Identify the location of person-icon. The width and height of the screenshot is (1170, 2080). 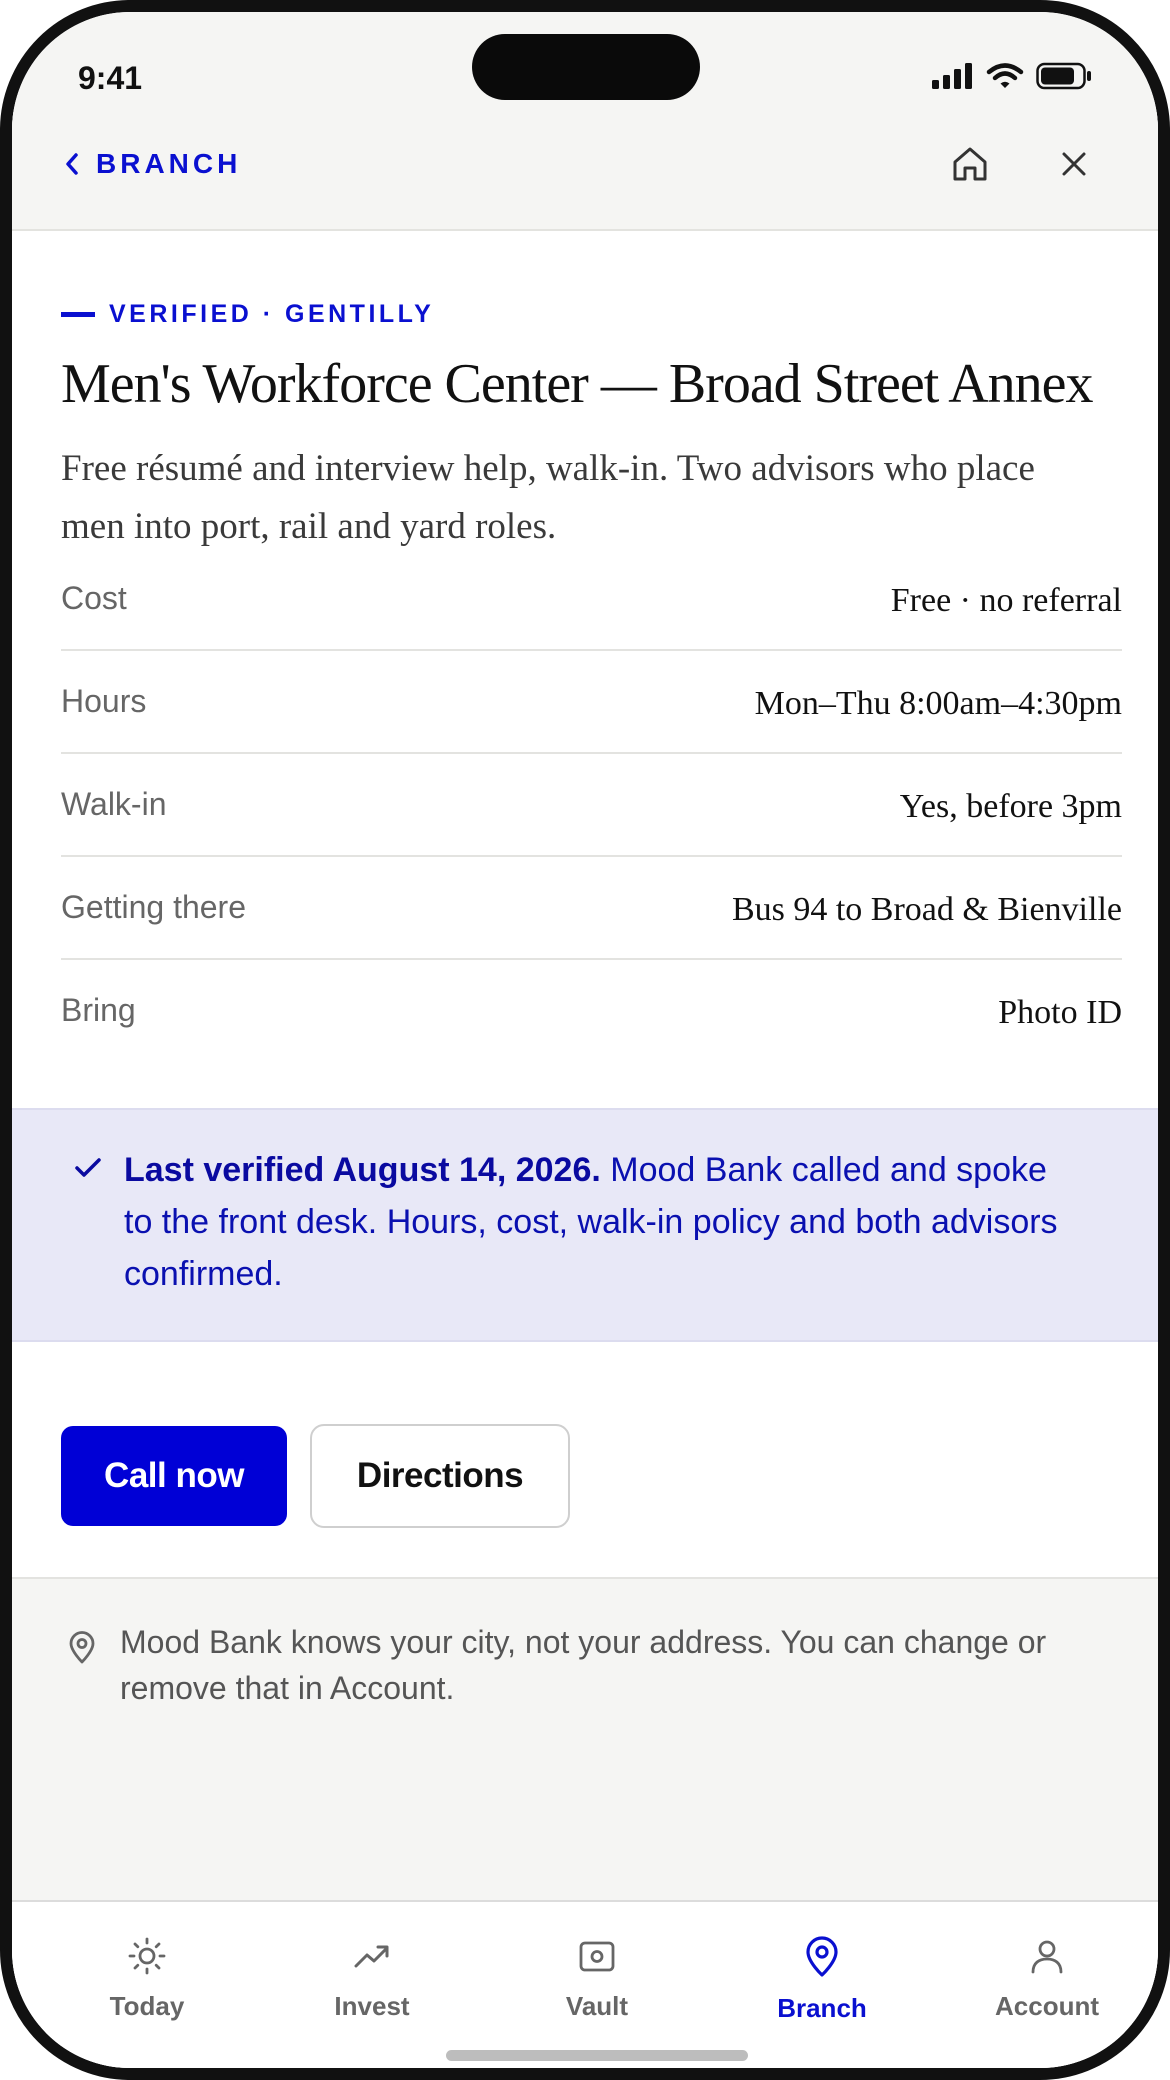
(1047, 1957).